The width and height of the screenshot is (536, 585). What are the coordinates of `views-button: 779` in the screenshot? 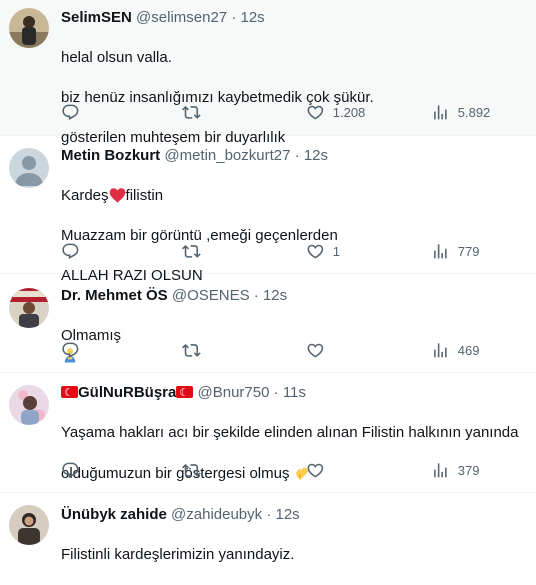 It's located at (455, 251).